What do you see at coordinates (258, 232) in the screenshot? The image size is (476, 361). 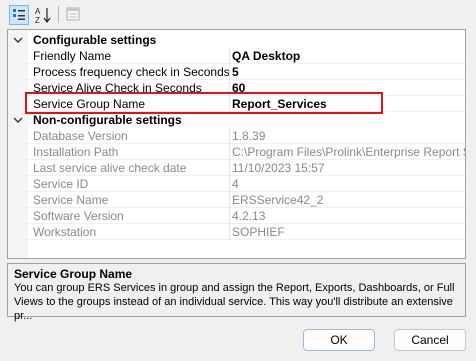 I see `property-value: SOPHIEF` at bounding box center [258, 232].